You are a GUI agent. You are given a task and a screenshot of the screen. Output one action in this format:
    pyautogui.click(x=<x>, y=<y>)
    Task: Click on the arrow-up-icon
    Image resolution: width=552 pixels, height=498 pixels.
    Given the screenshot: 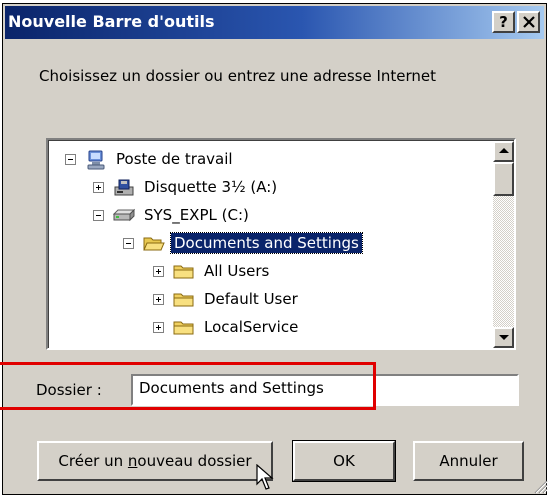 What is the action you would take?
    pyautogui.click(x=504, y=150)
    